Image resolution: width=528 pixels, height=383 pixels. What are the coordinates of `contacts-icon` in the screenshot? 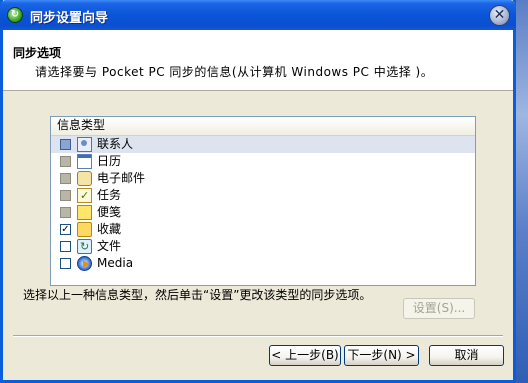 It's located at (84, 144).